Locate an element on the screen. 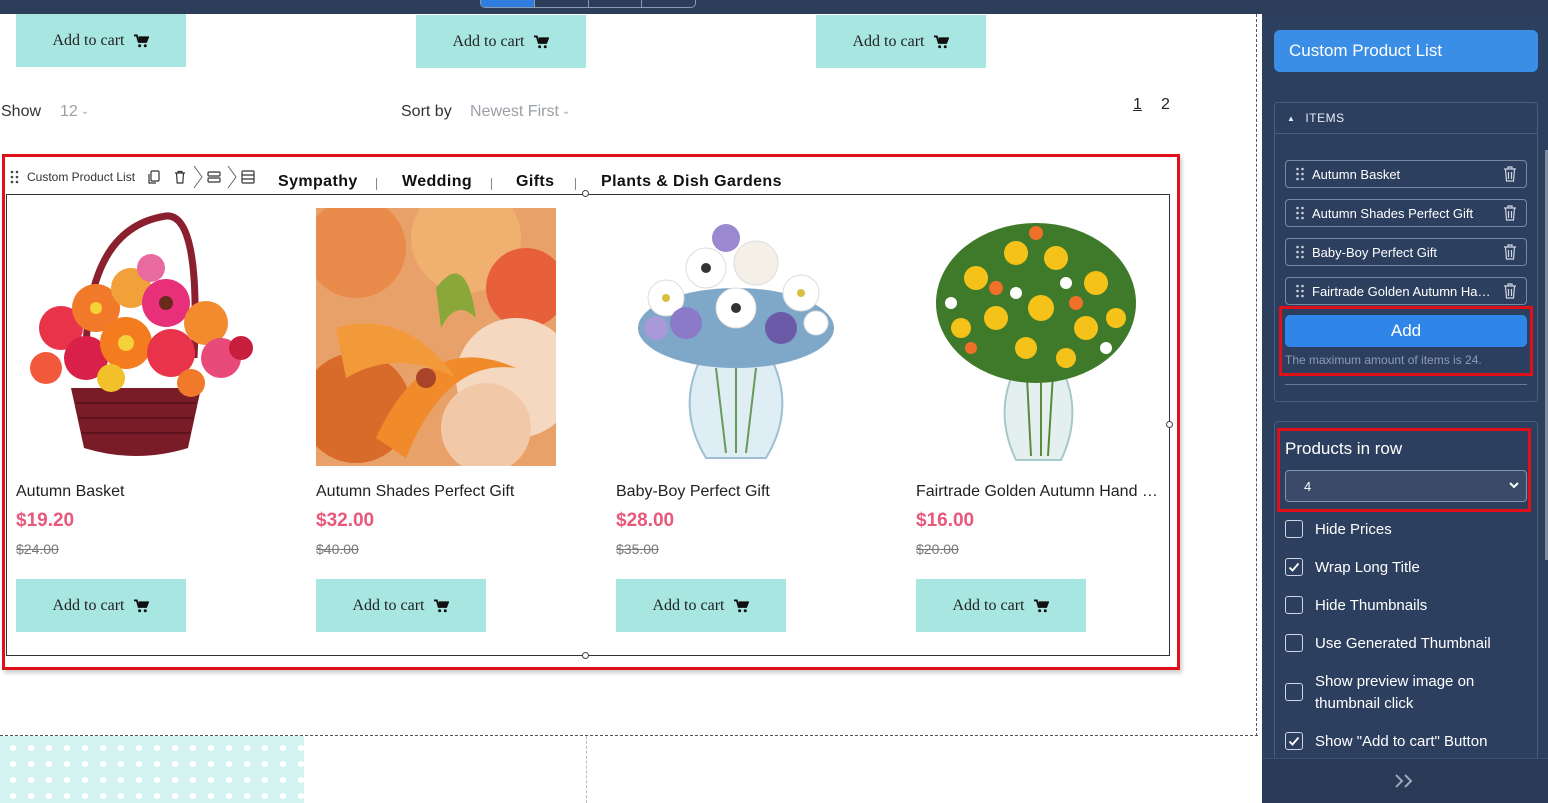  option-label: Show "Add to cart" Button is located at coordinates (1401, 741).